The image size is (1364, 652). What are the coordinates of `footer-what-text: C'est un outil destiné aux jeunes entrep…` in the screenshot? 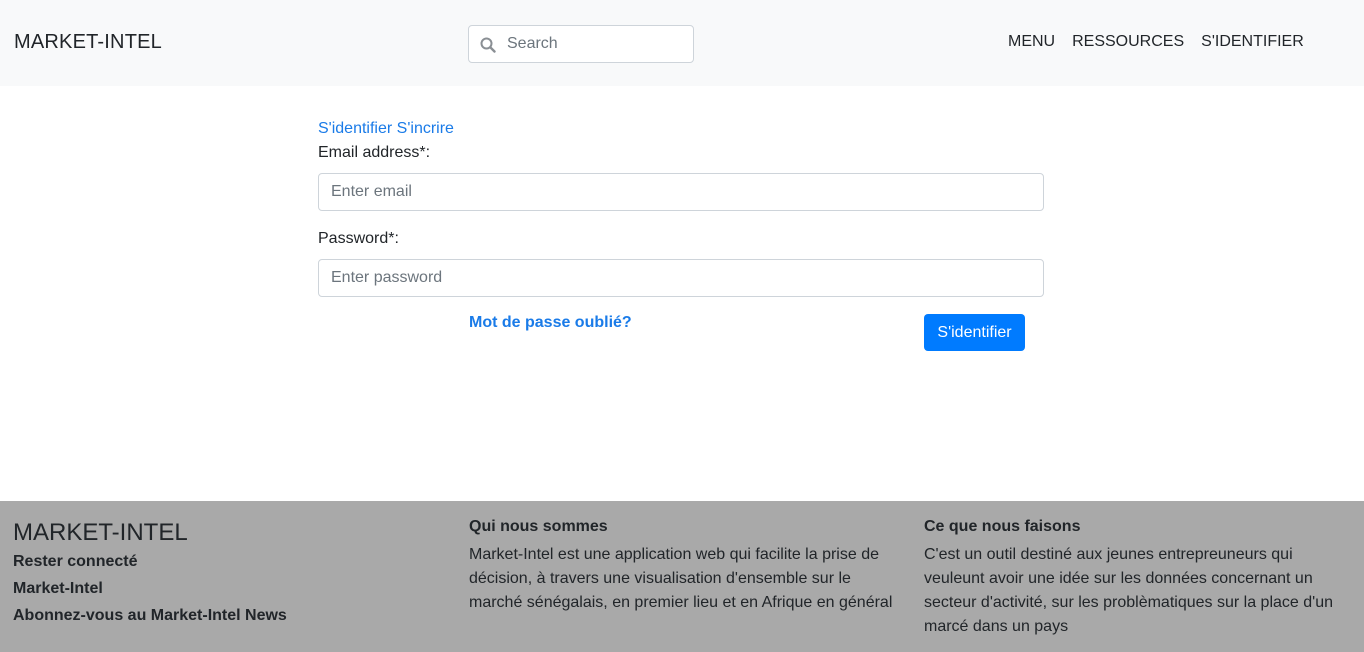 It's located at (1128, 590).